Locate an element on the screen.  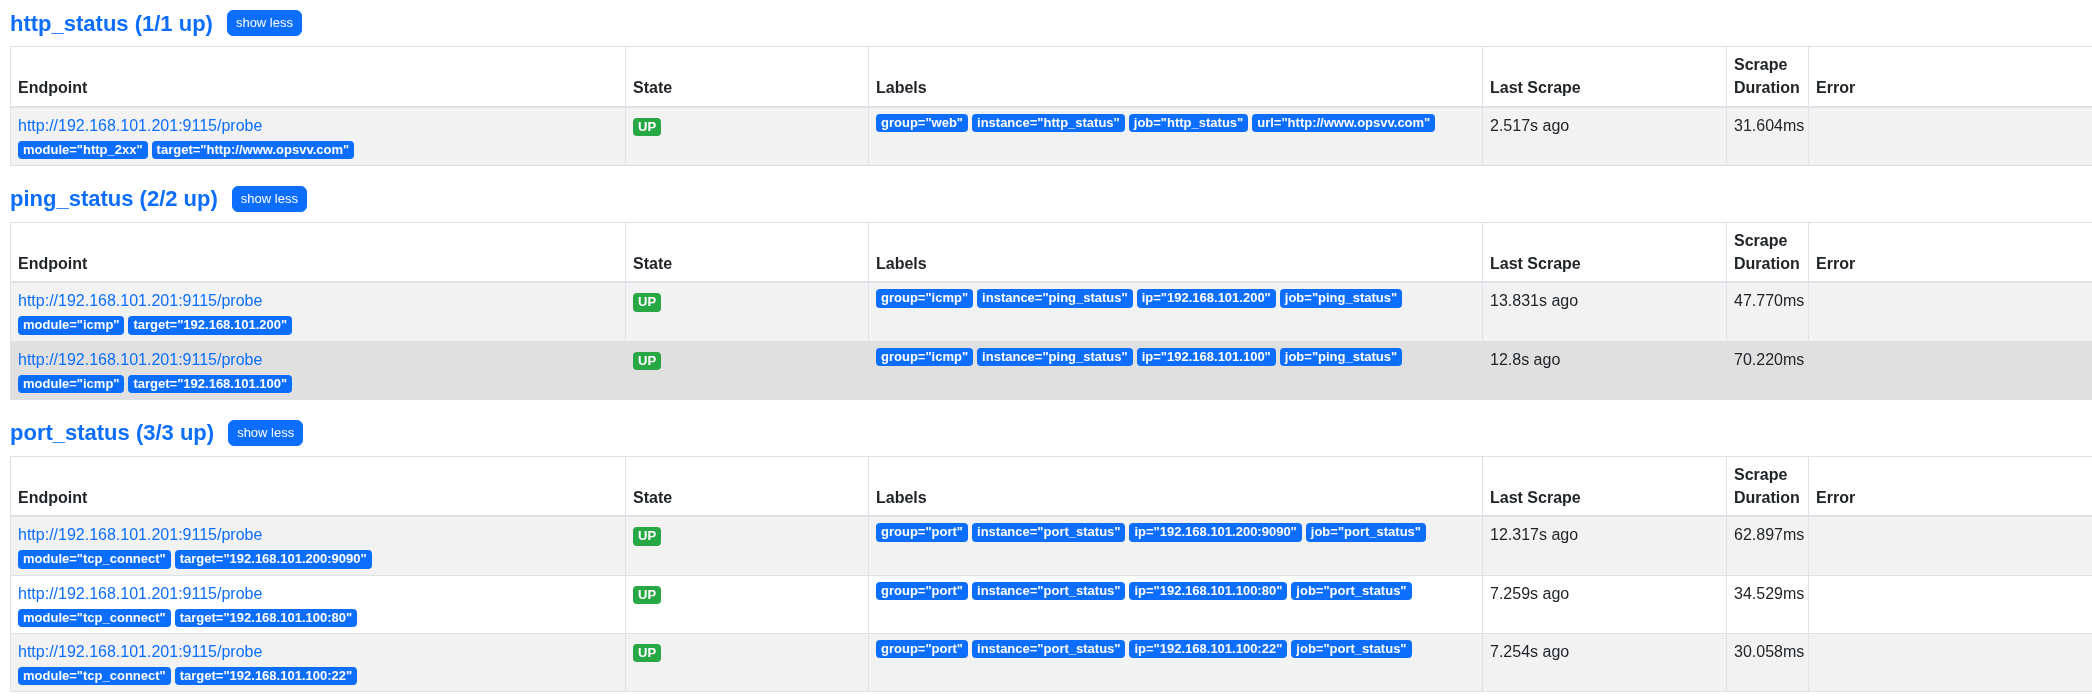
group-title-link: http_status (1/1 up) is located at coordinates (111, 23).